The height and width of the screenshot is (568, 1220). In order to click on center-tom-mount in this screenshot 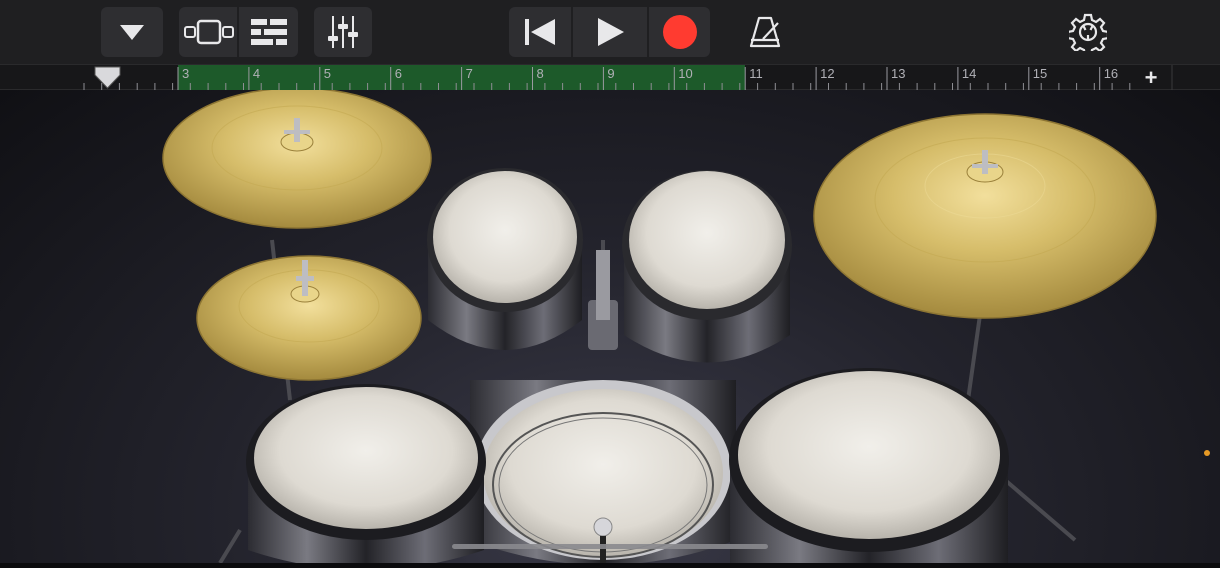, I will do `click(603, 300)`.